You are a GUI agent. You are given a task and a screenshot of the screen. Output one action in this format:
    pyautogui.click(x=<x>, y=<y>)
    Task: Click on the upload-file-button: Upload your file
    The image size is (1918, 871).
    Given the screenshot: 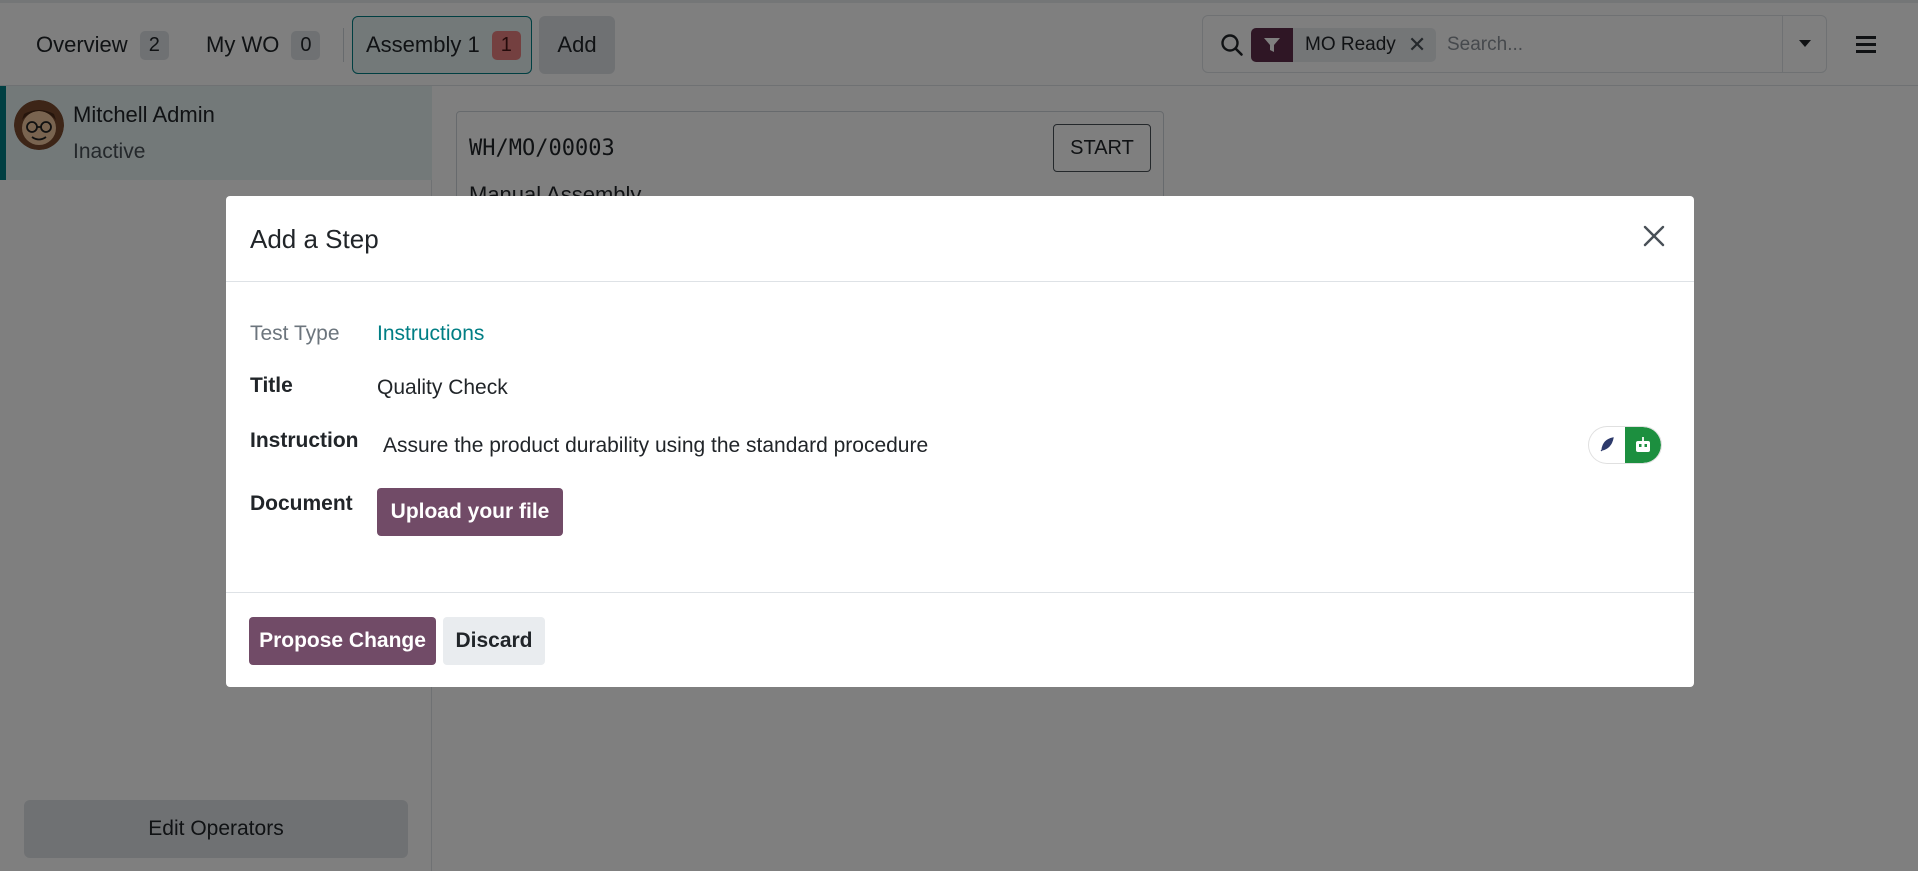 What is the action you would take?
    pyautogui.click(x=470, y=512)
    